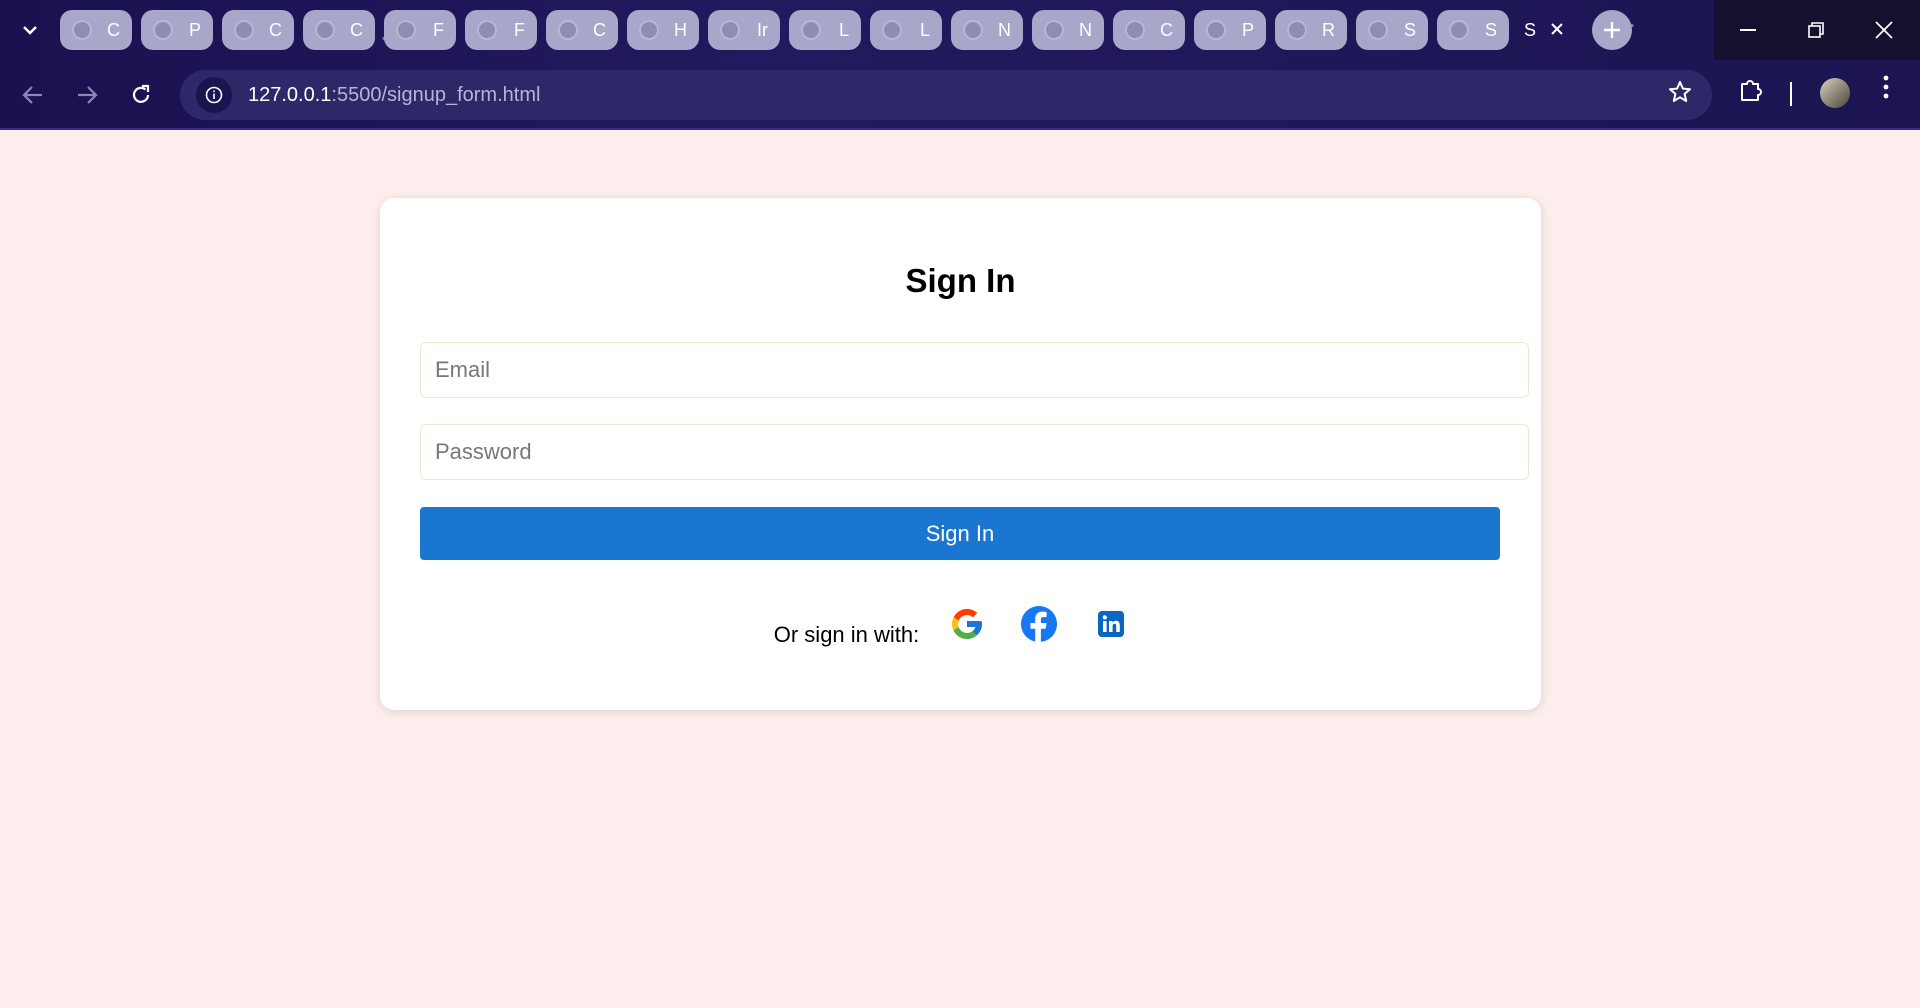 The image size is (1920, 1008). I want to click on window-controls, so click(1817, 30).